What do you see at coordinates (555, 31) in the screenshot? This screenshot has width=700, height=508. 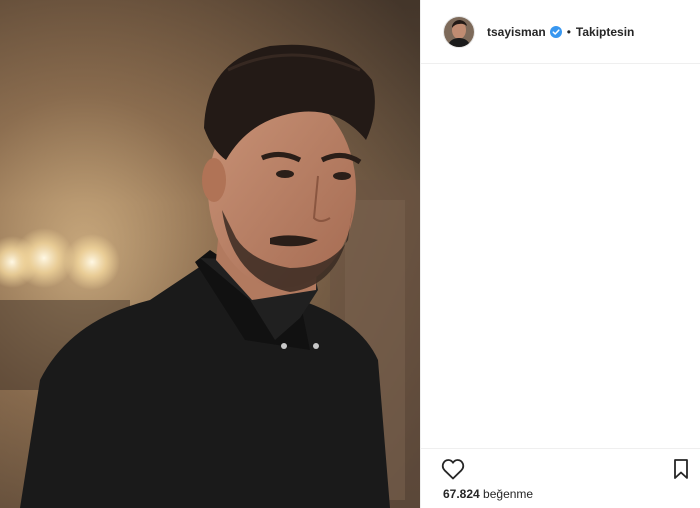 I see `verified-badge-icon` at bounding box center [555, 31].